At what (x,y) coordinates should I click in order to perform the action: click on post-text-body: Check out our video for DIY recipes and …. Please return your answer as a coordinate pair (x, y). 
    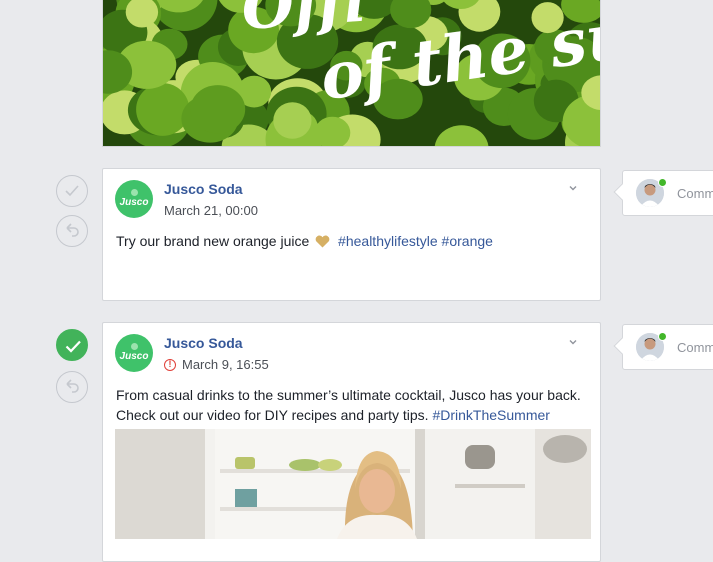
    Looking at the image, I should click on (272, 415).